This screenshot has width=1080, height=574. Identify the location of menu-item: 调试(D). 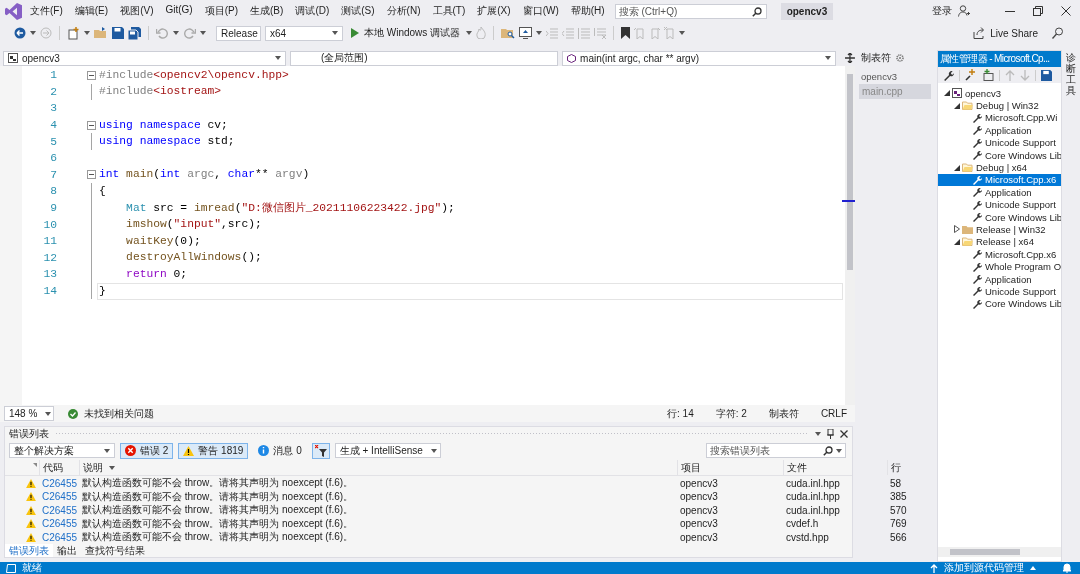
(312, 11).